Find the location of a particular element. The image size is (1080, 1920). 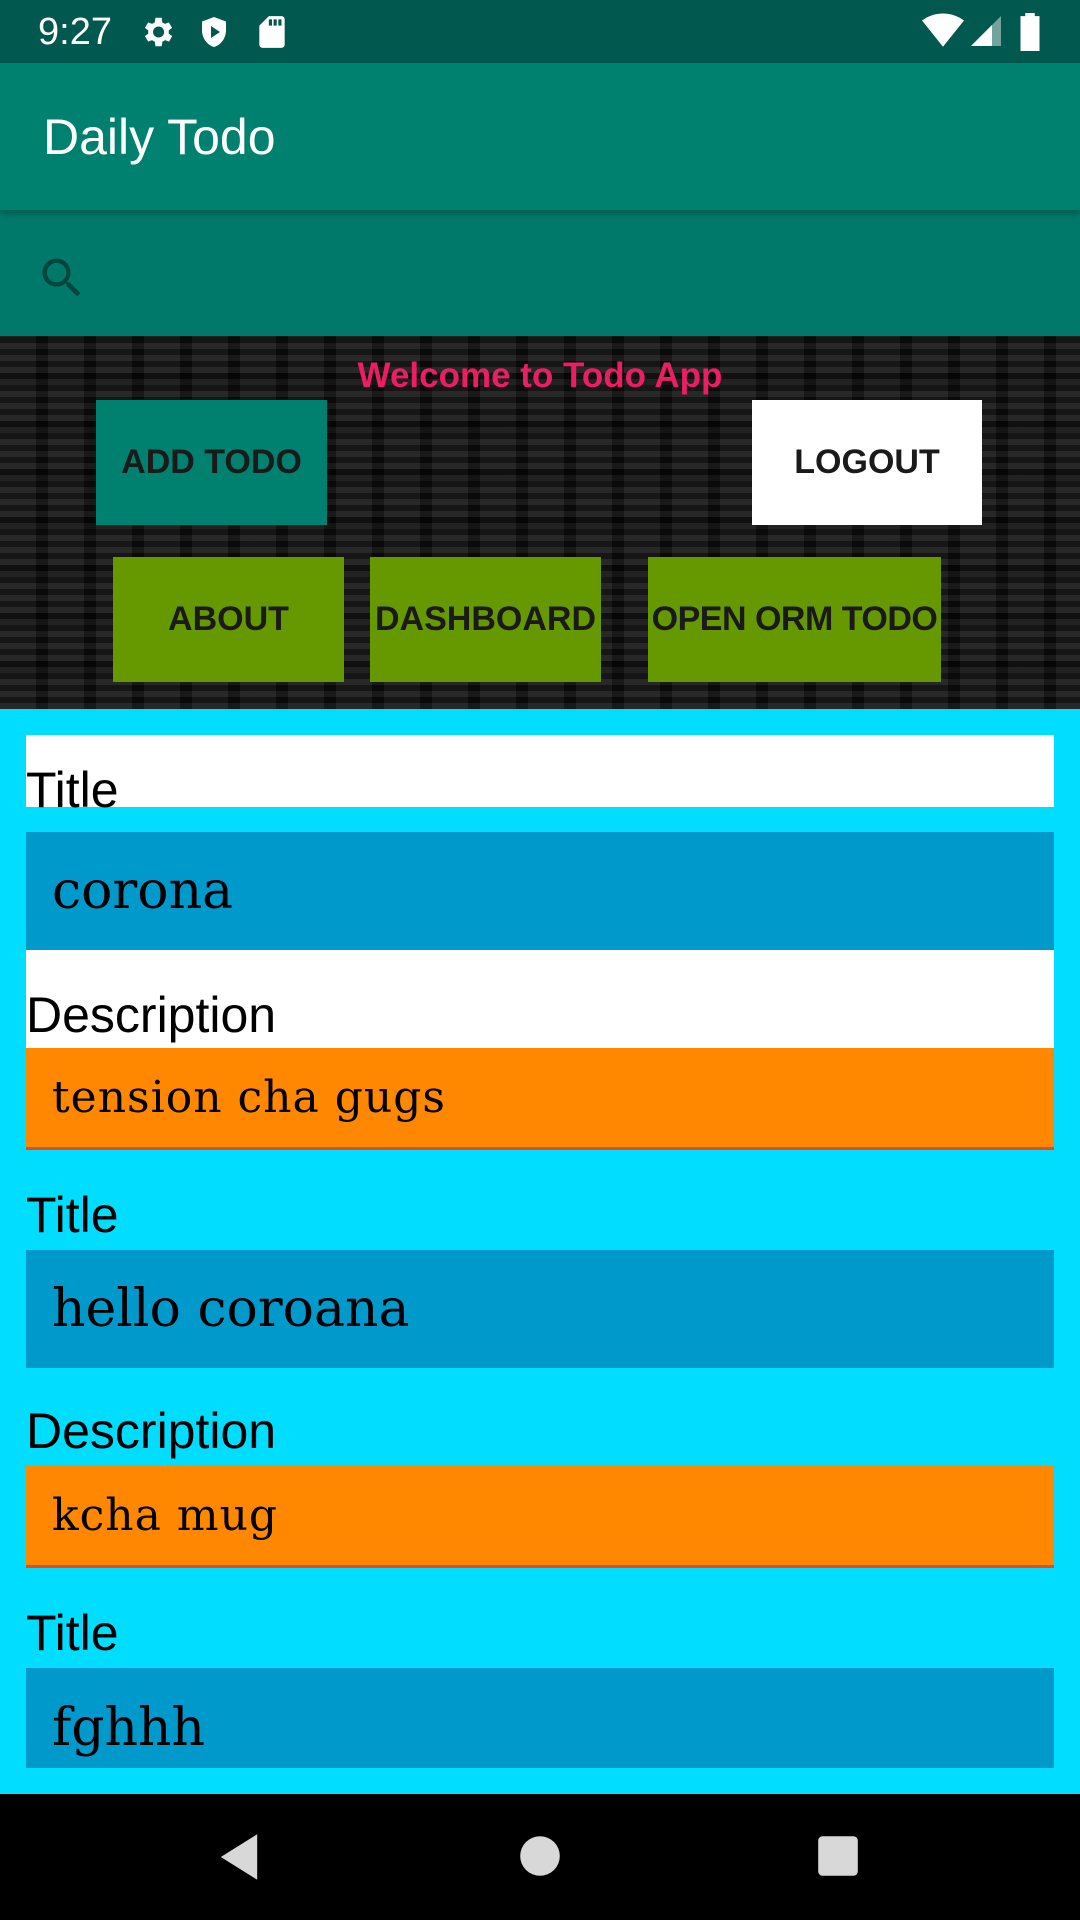

logout-button: LOGOUT is located at coordinates (867, 462).